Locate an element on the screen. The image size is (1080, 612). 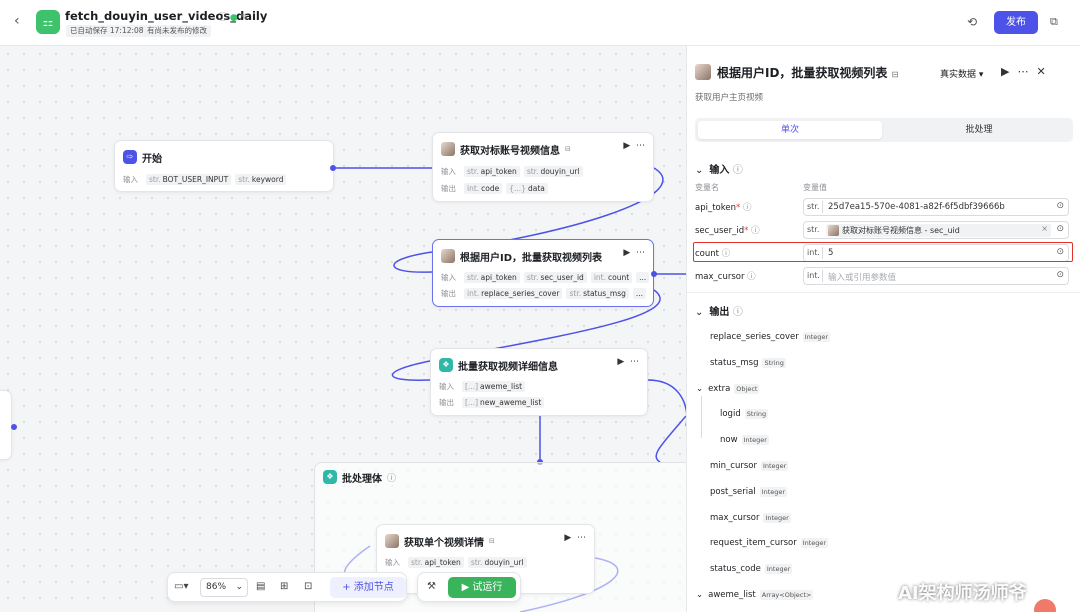
tab-batch: 批处理 is located at coordinates (979, 130).